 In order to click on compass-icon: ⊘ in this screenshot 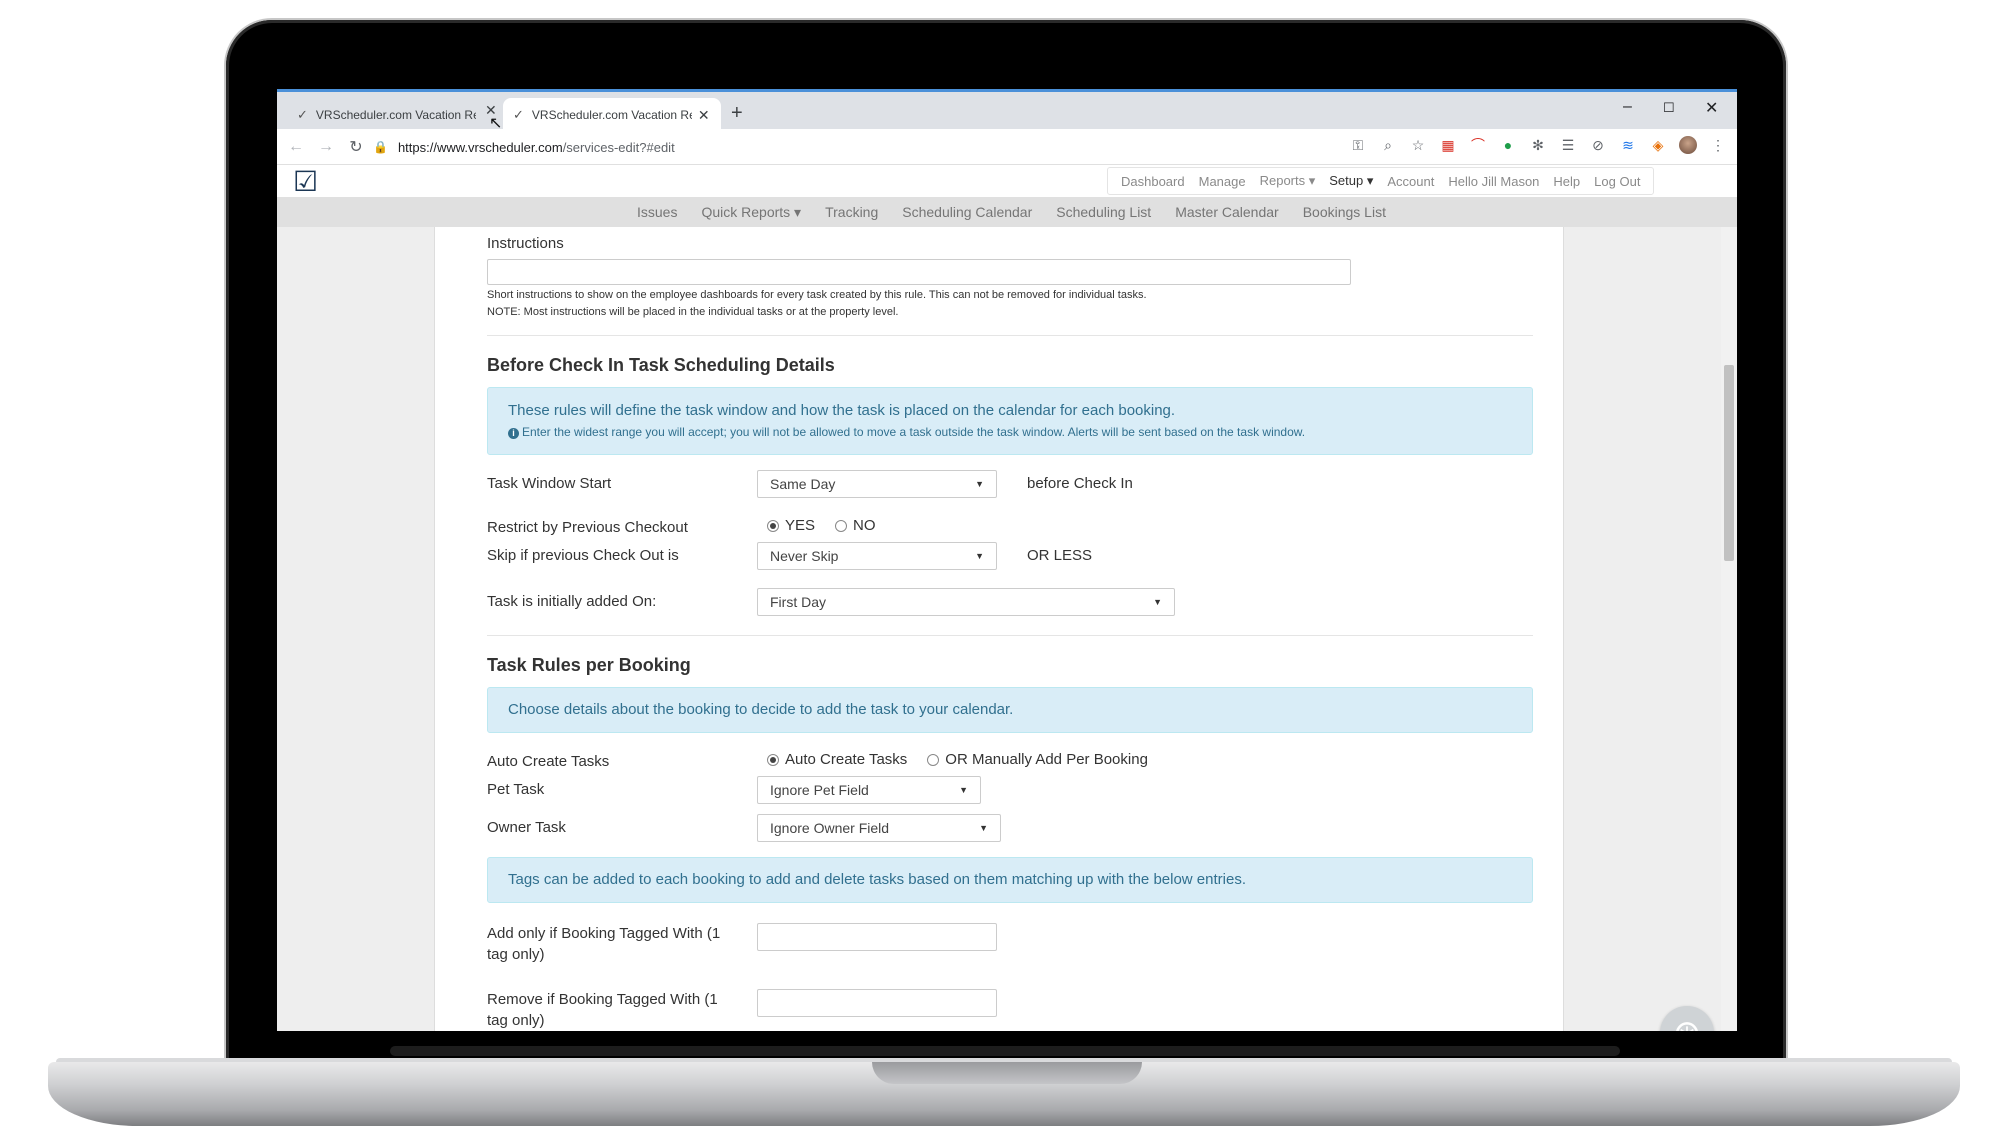, I will do `click(1598, 145)`.